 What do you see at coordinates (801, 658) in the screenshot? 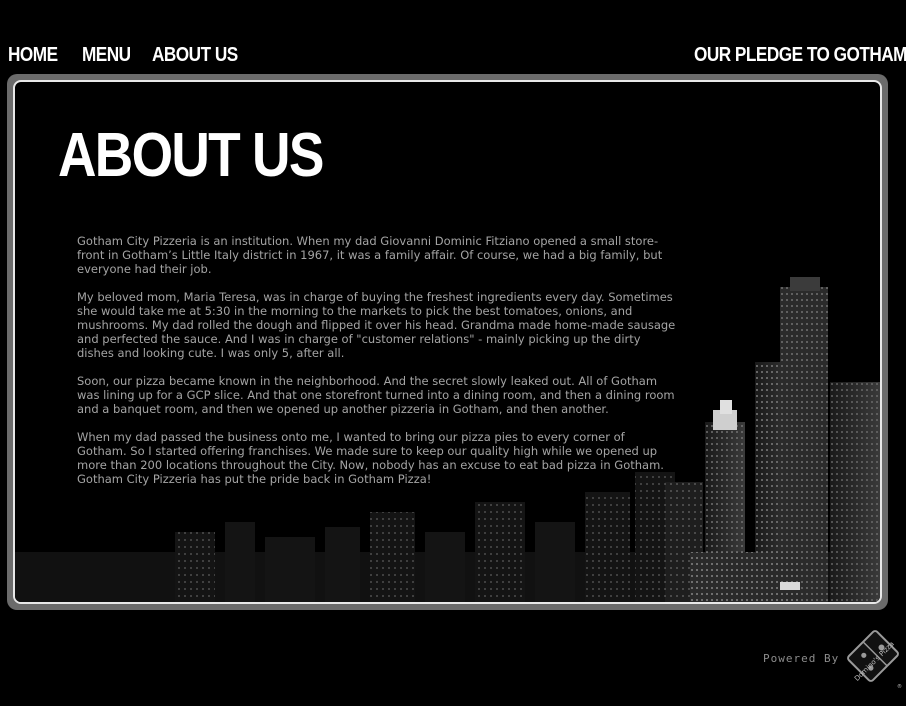
I see `powered-by-label: Powered By` at bounding box center [801, 658].